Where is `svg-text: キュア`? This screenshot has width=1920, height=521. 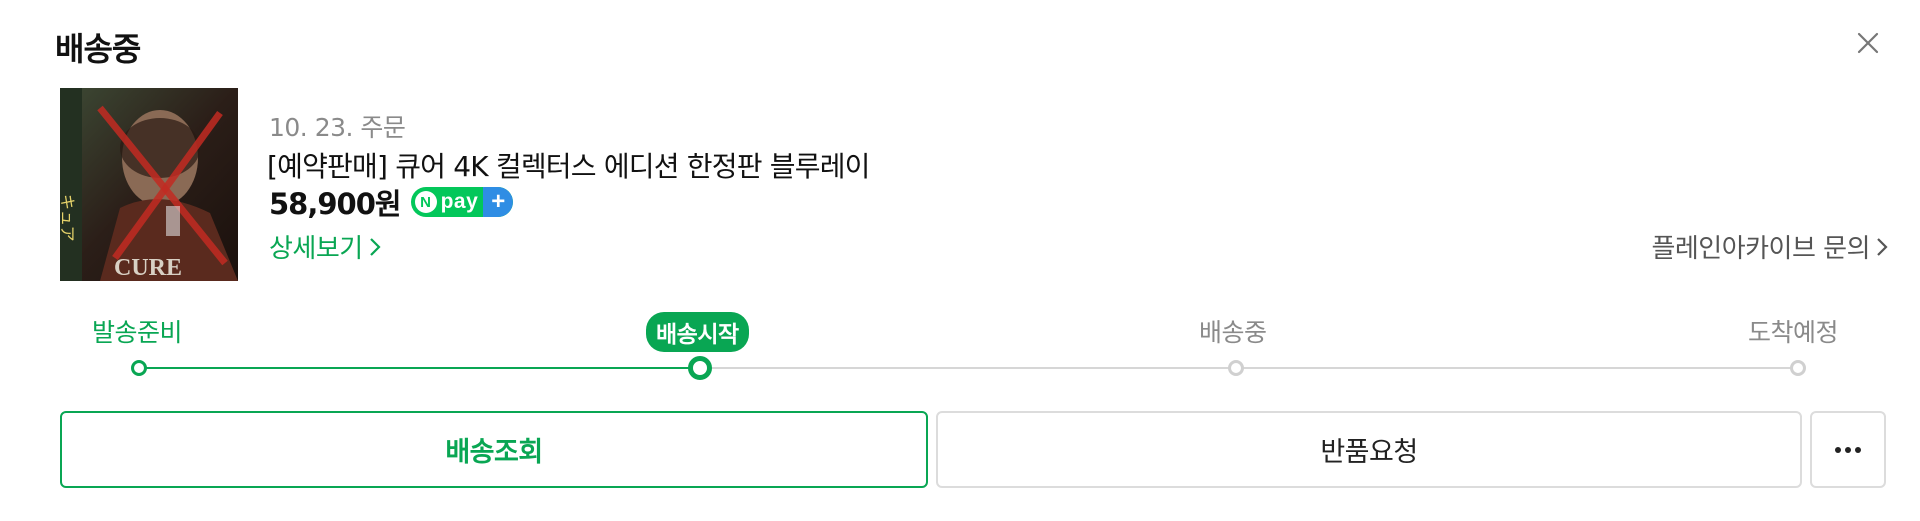
svg-text: キュア is located at coordinates (68, 218).